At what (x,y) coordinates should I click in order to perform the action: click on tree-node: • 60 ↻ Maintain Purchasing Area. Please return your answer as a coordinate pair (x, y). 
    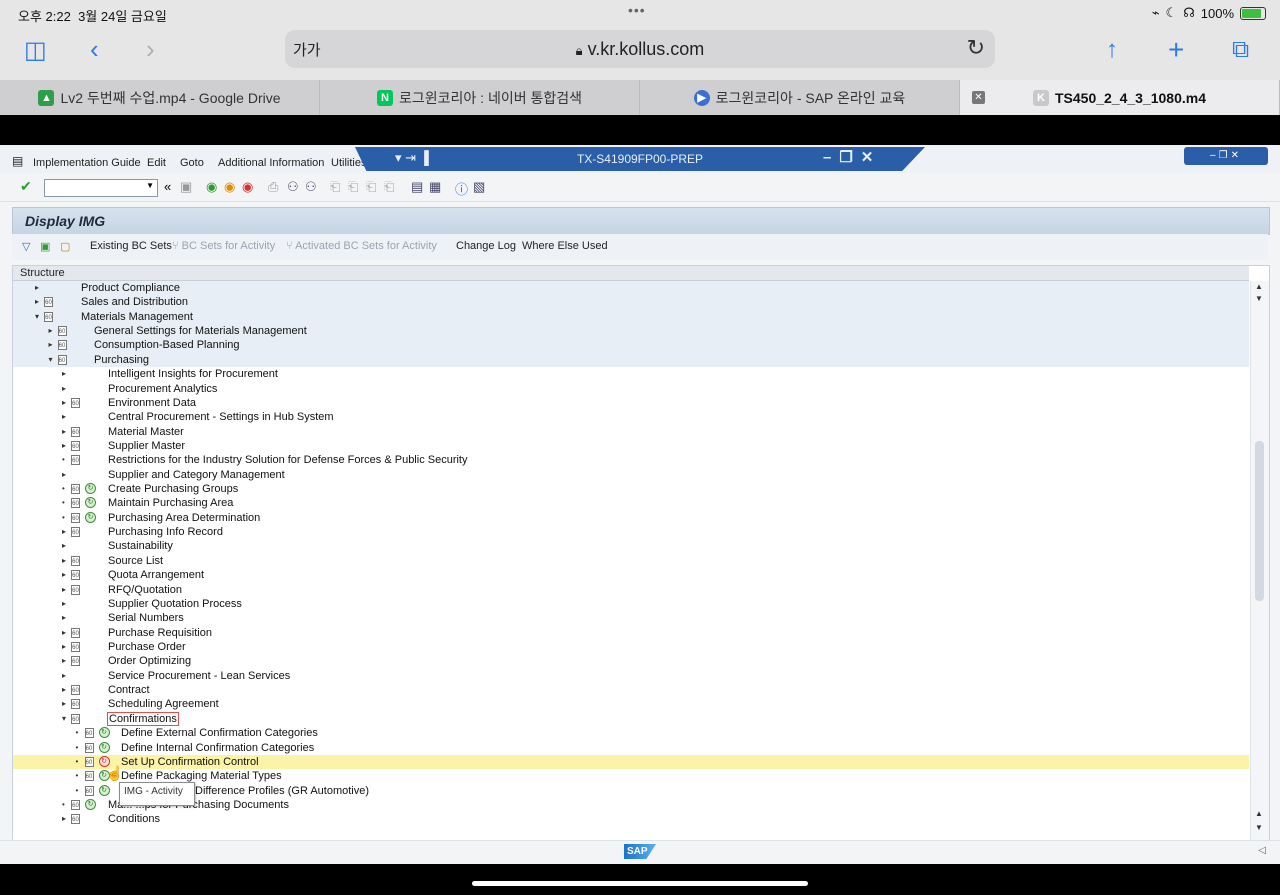
    Looking at the image, I should click on (631, 503).